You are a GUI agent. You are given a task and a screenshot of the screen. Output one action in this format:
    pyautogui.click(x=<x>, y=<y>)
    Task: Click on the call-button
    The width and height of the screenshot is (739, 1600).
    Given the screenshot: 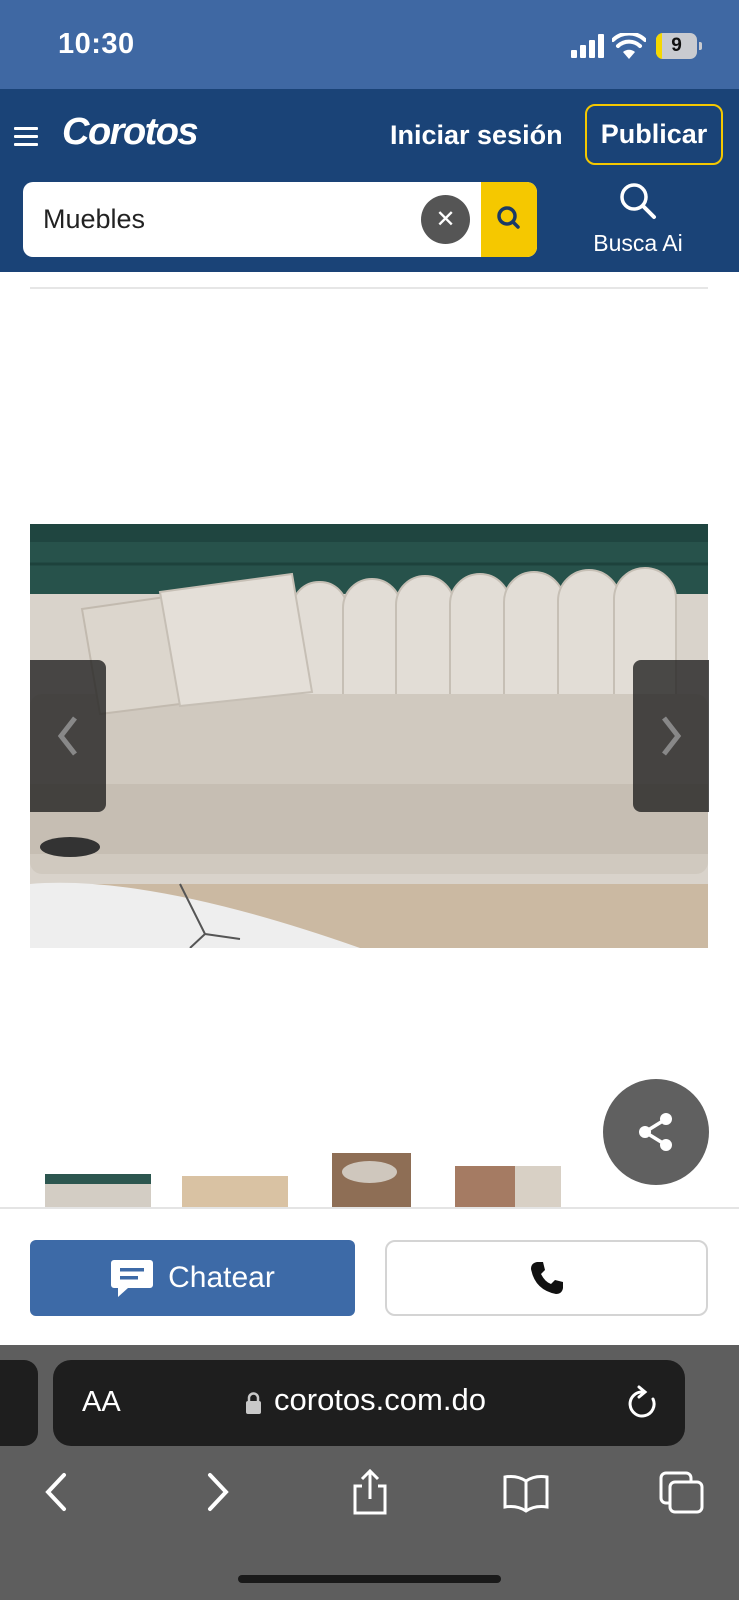 What is the action you would take?
    pyautogui.click(x=546, y=1278)
    